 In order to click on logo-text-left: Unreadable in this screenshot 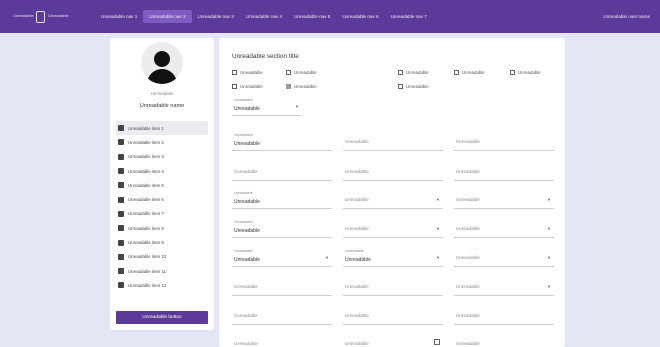, I will do `click(23, 16)`.